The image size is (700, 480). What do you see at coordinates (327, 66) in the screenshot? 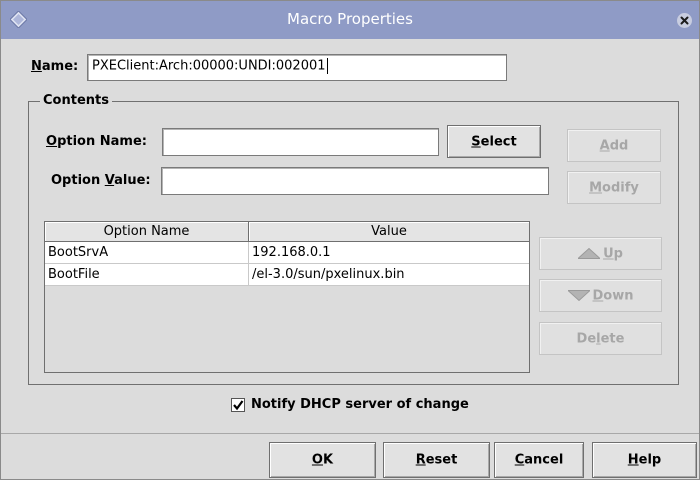
I see `text-caret` at bounding box center [327, 66].